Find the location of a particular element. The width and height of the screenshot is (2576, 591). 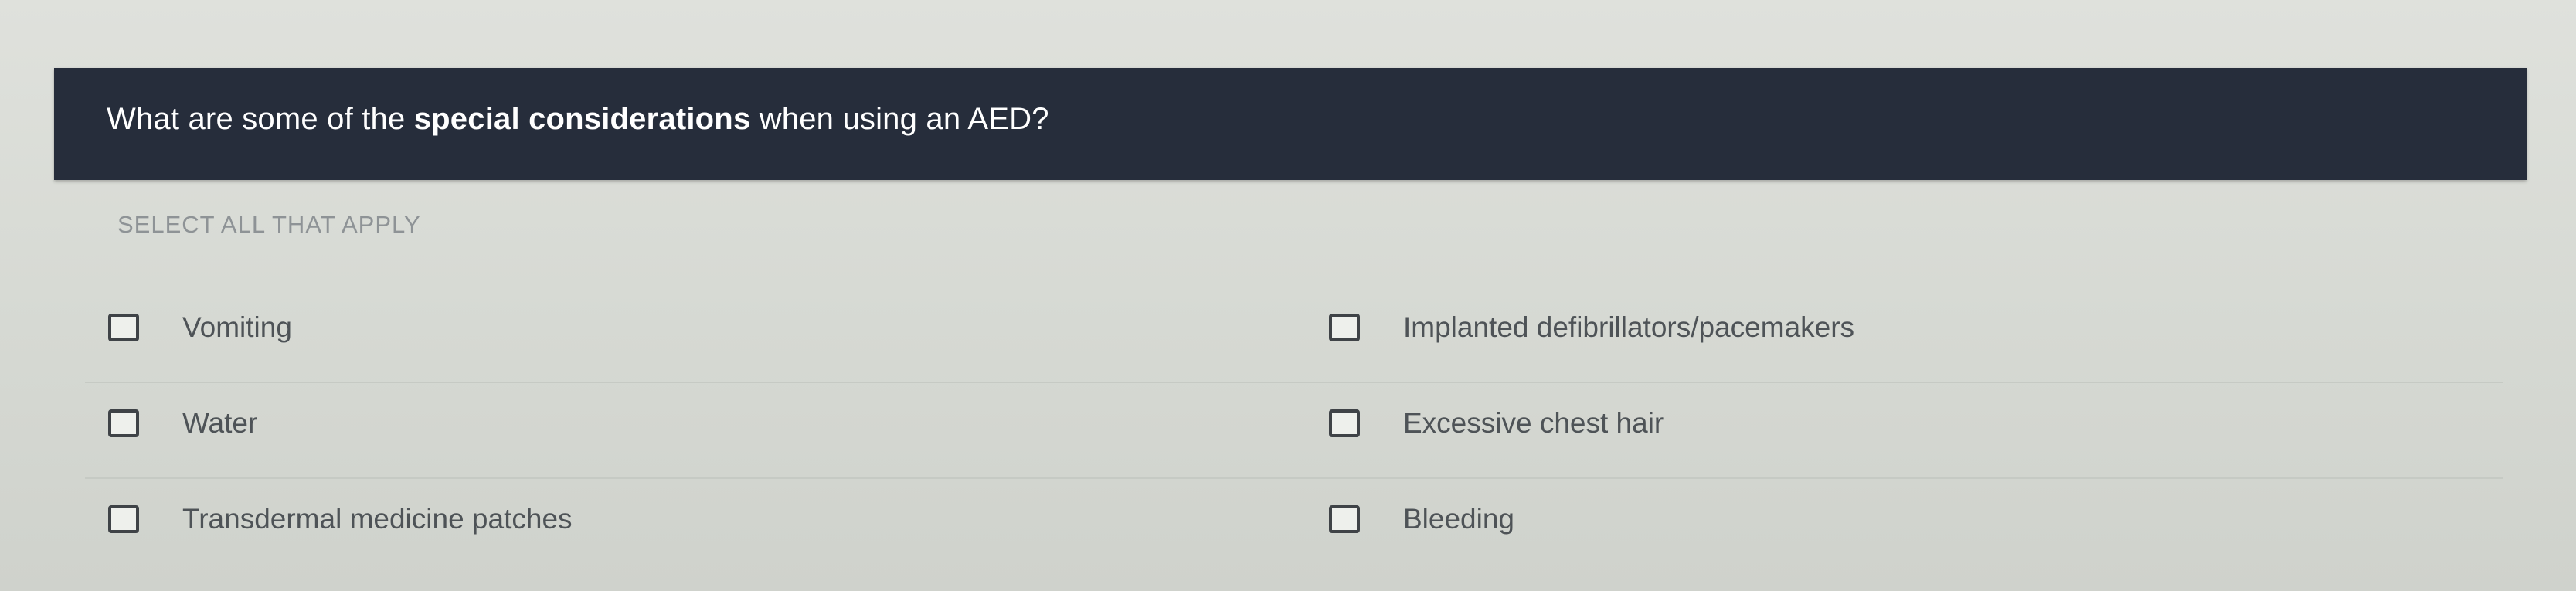

option-label-implanted-defibrillators: Implanted defibrillators/pacemakers is located at coordinates (1629, 327).